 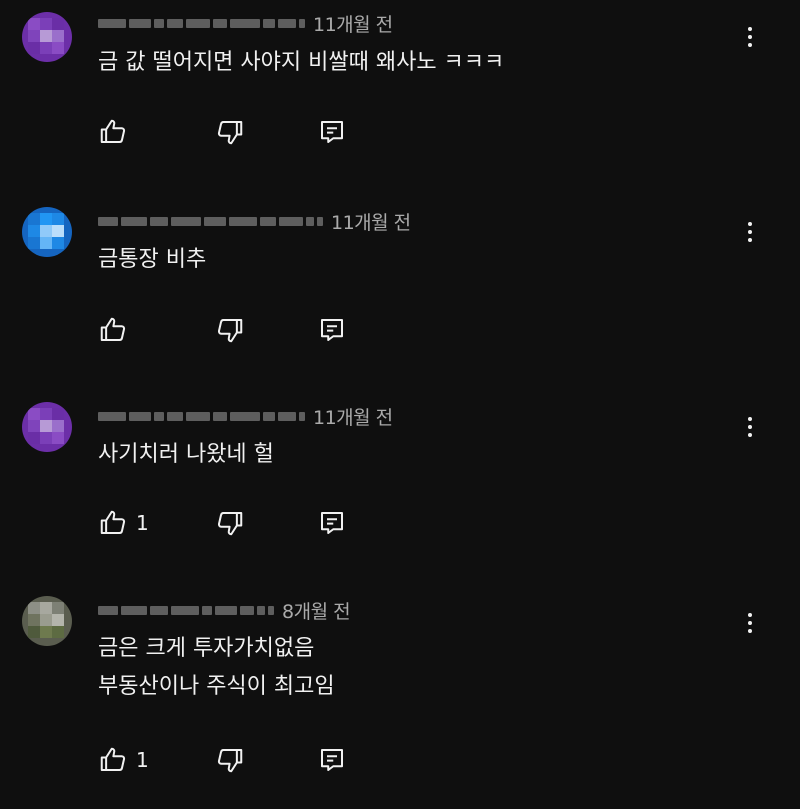 I want to click on comment-text: 금통장 비추, so click(x=152, y=259).